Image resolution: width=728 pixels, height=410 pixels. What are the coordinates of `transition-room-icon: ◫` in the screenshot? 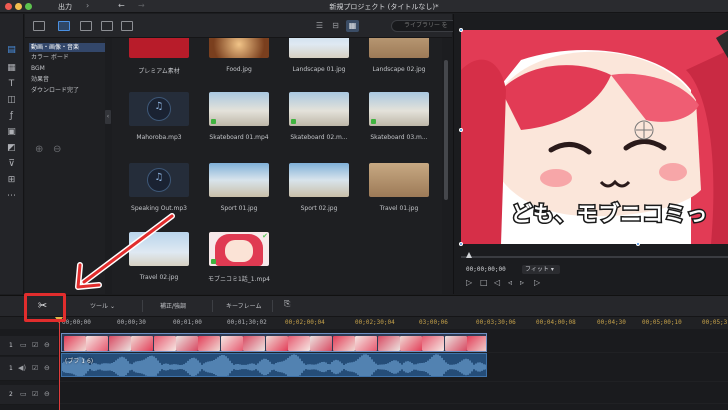 It's located at (11, 100).